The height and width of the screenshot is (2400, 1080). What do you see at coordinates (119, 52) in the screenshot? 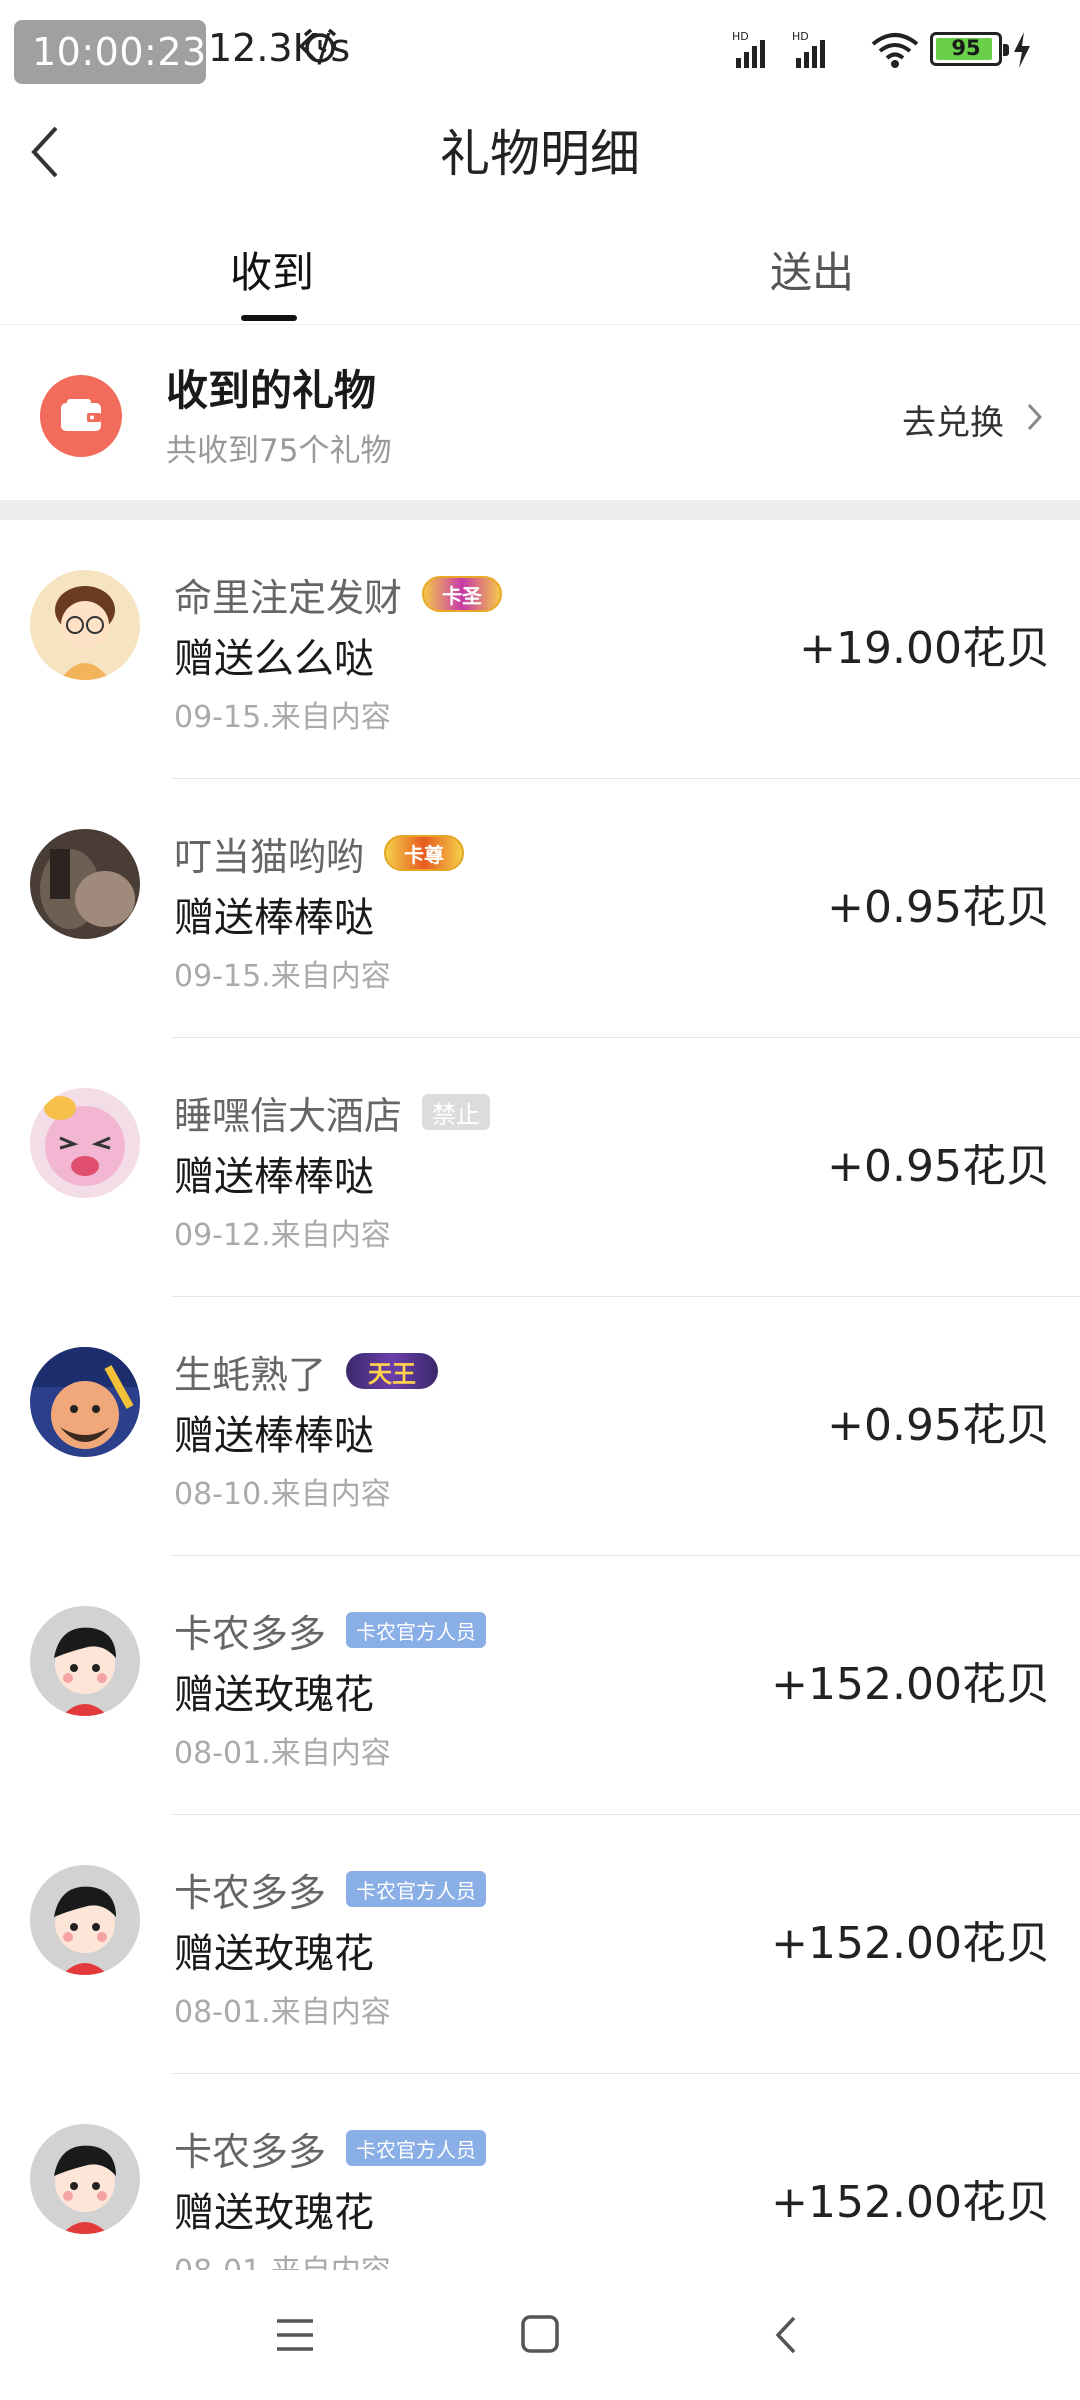
I see `time-text: 10:00:23` at bounding box center [119, 52].